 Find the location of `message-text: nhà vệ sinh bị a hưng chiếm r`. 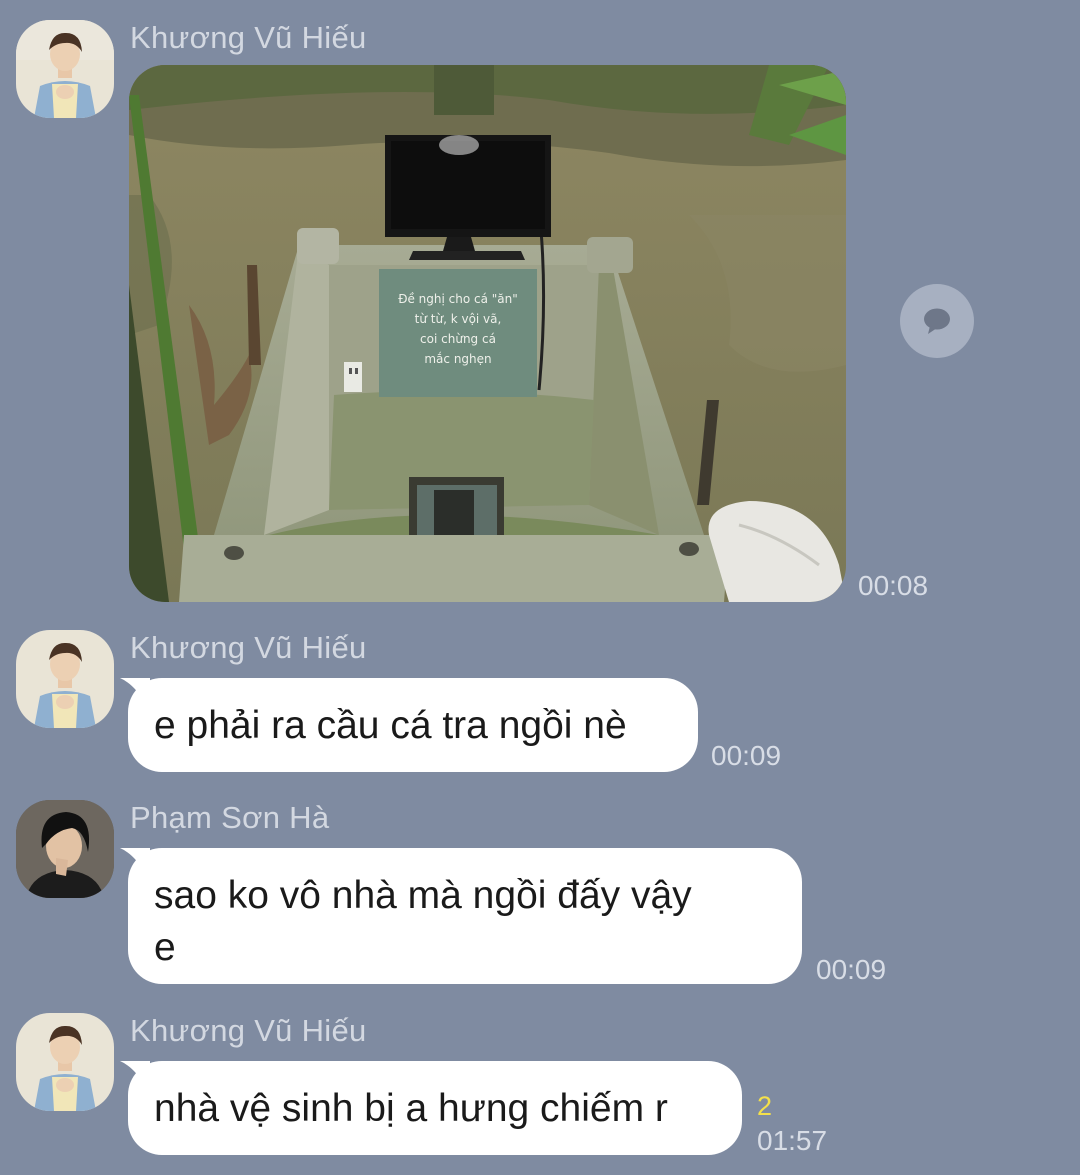

message-text: nhà vệ sinh bị a hưng chiếm r is located at coordinates (411, 1108).